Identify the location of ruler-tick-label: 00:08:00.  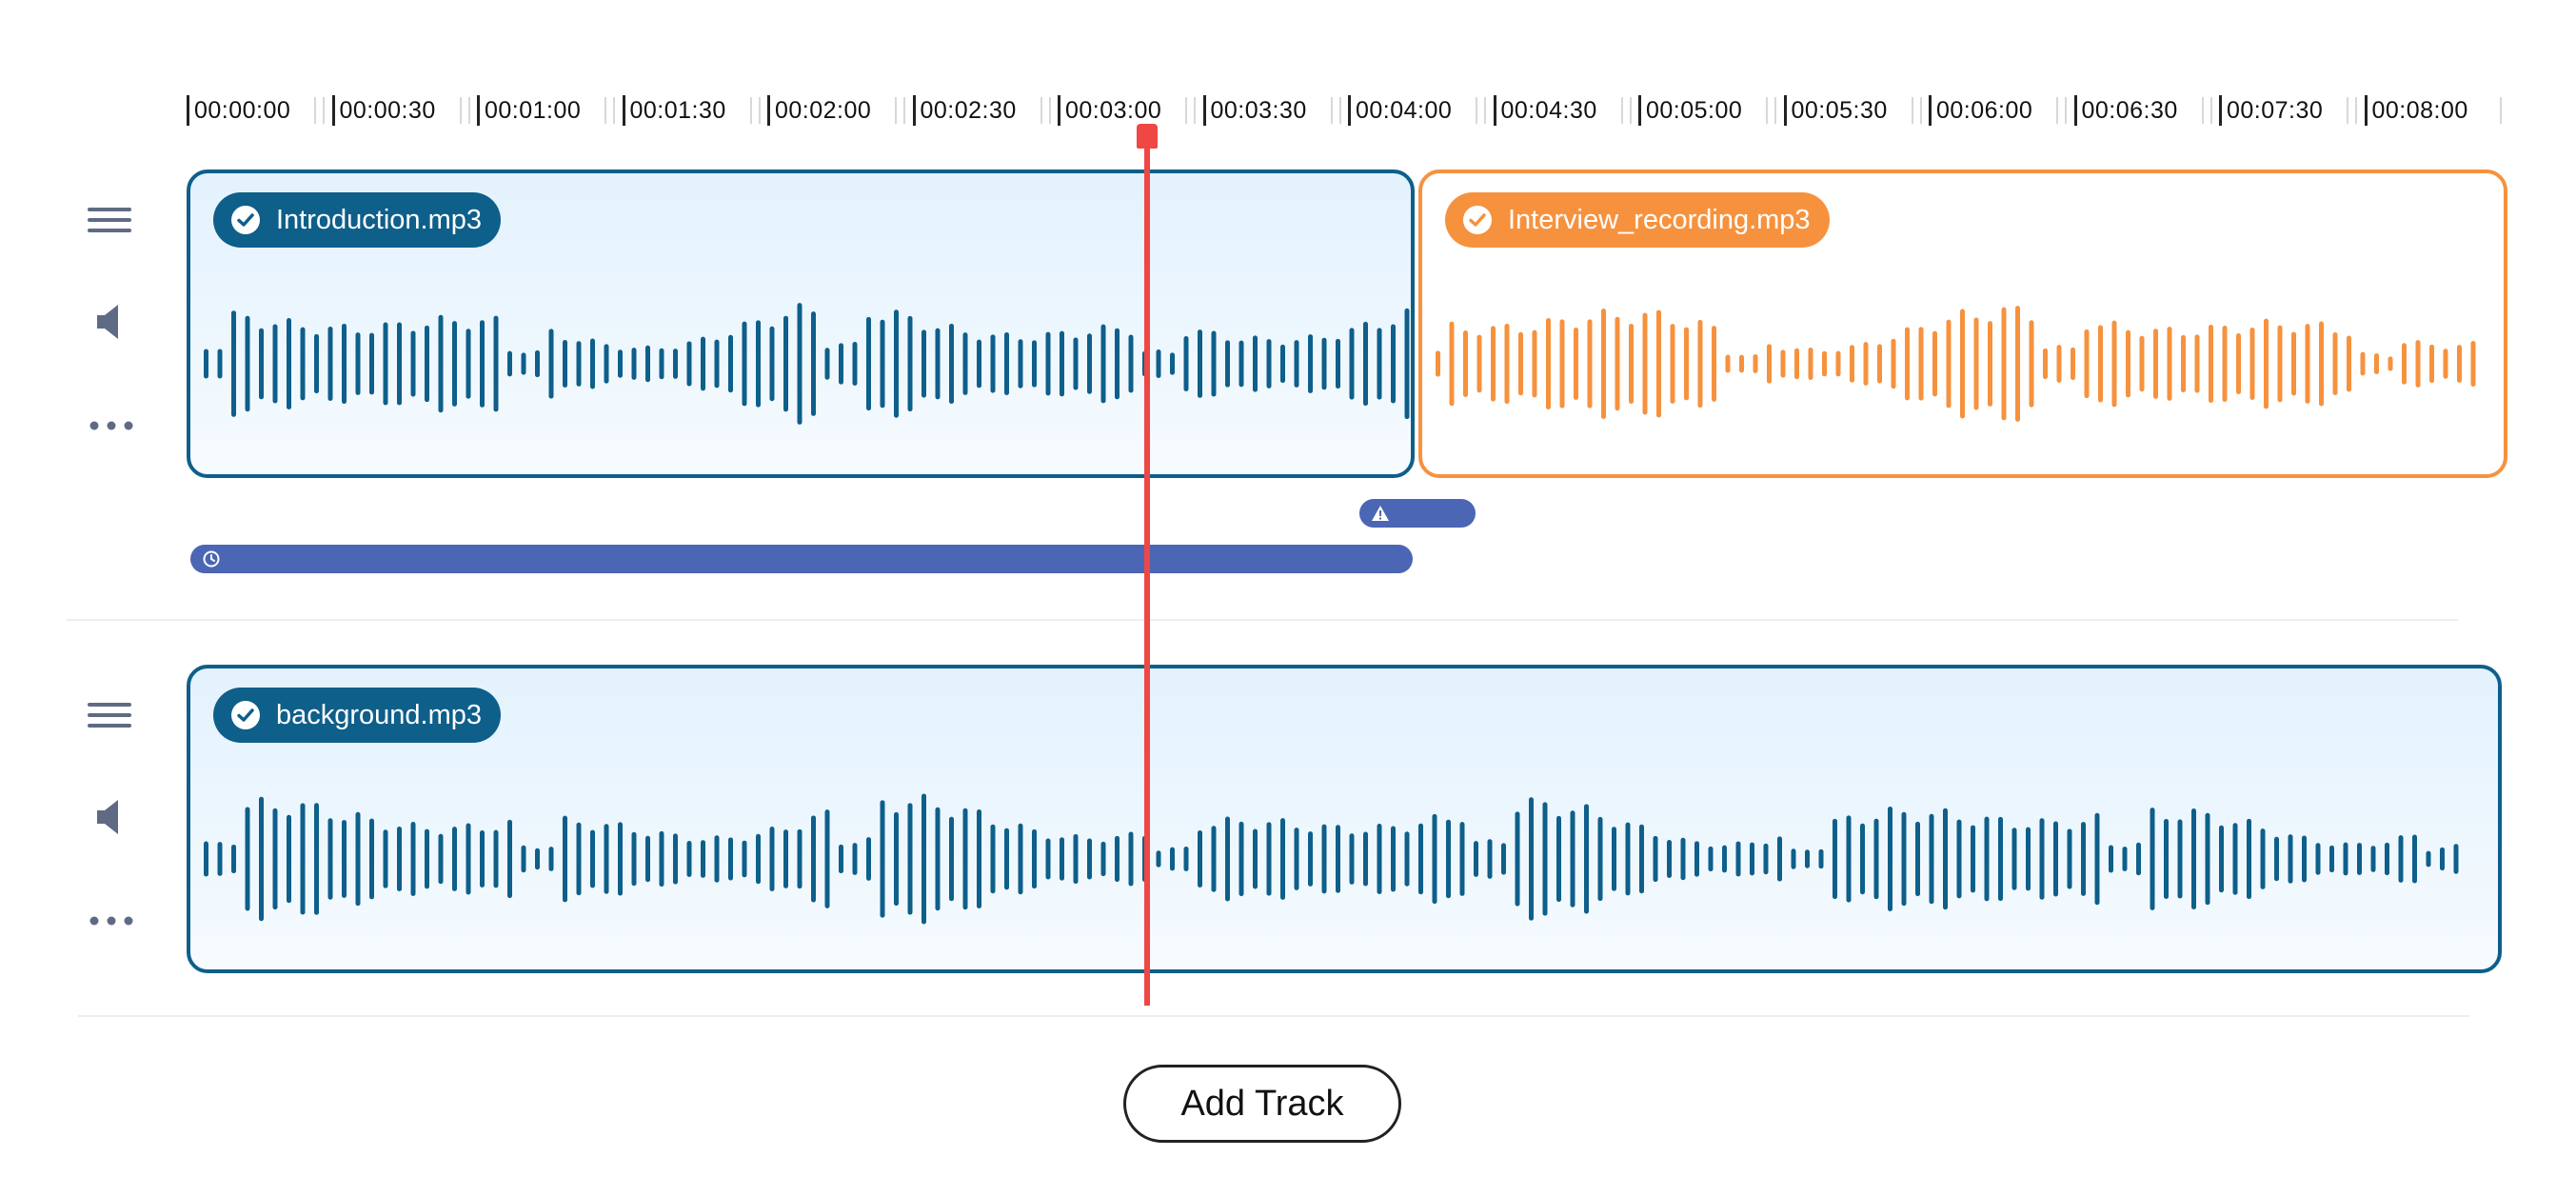
(2420, 110).